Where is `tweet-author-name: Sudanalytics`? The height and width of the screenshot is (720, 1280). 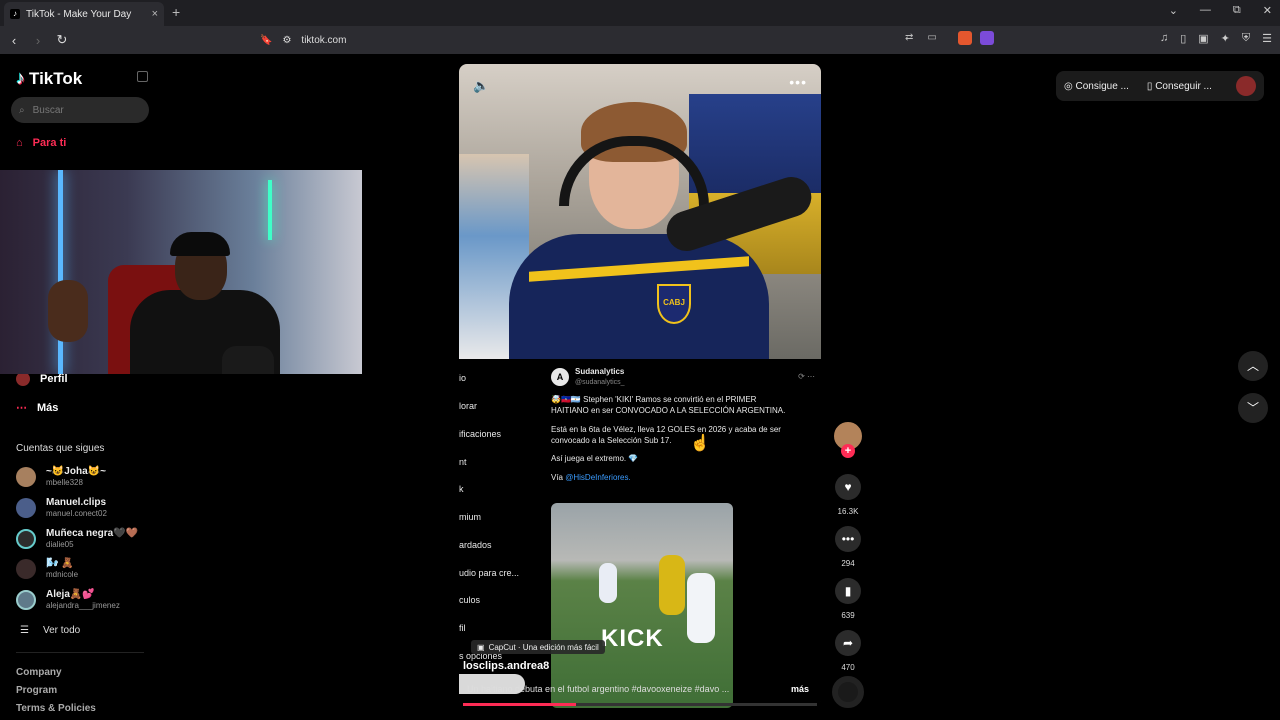 tweet-author-name: Sudanalytics is located at coordinates (600, 371).